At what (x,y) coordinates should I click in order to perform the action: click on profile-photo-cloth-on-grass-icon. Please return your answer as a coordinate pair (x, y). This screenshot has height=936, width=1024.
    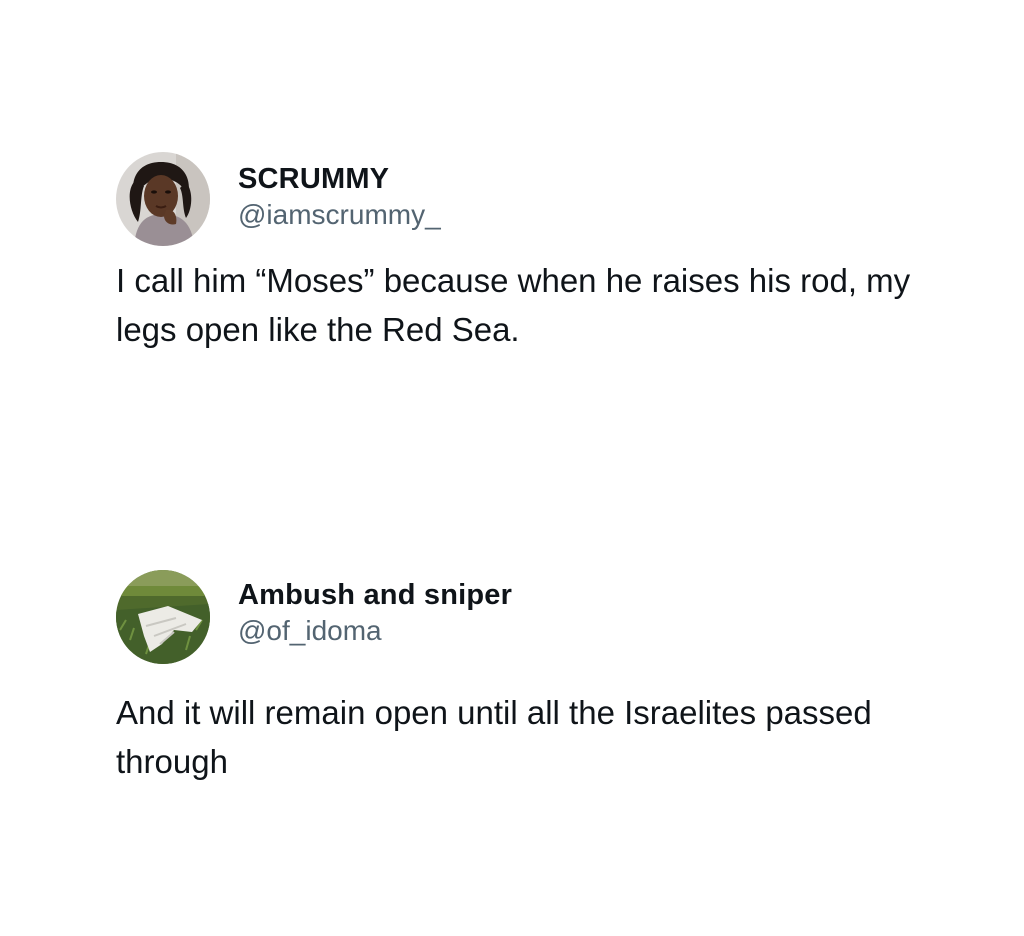
    Looking at the image, I should click on (163, 617).